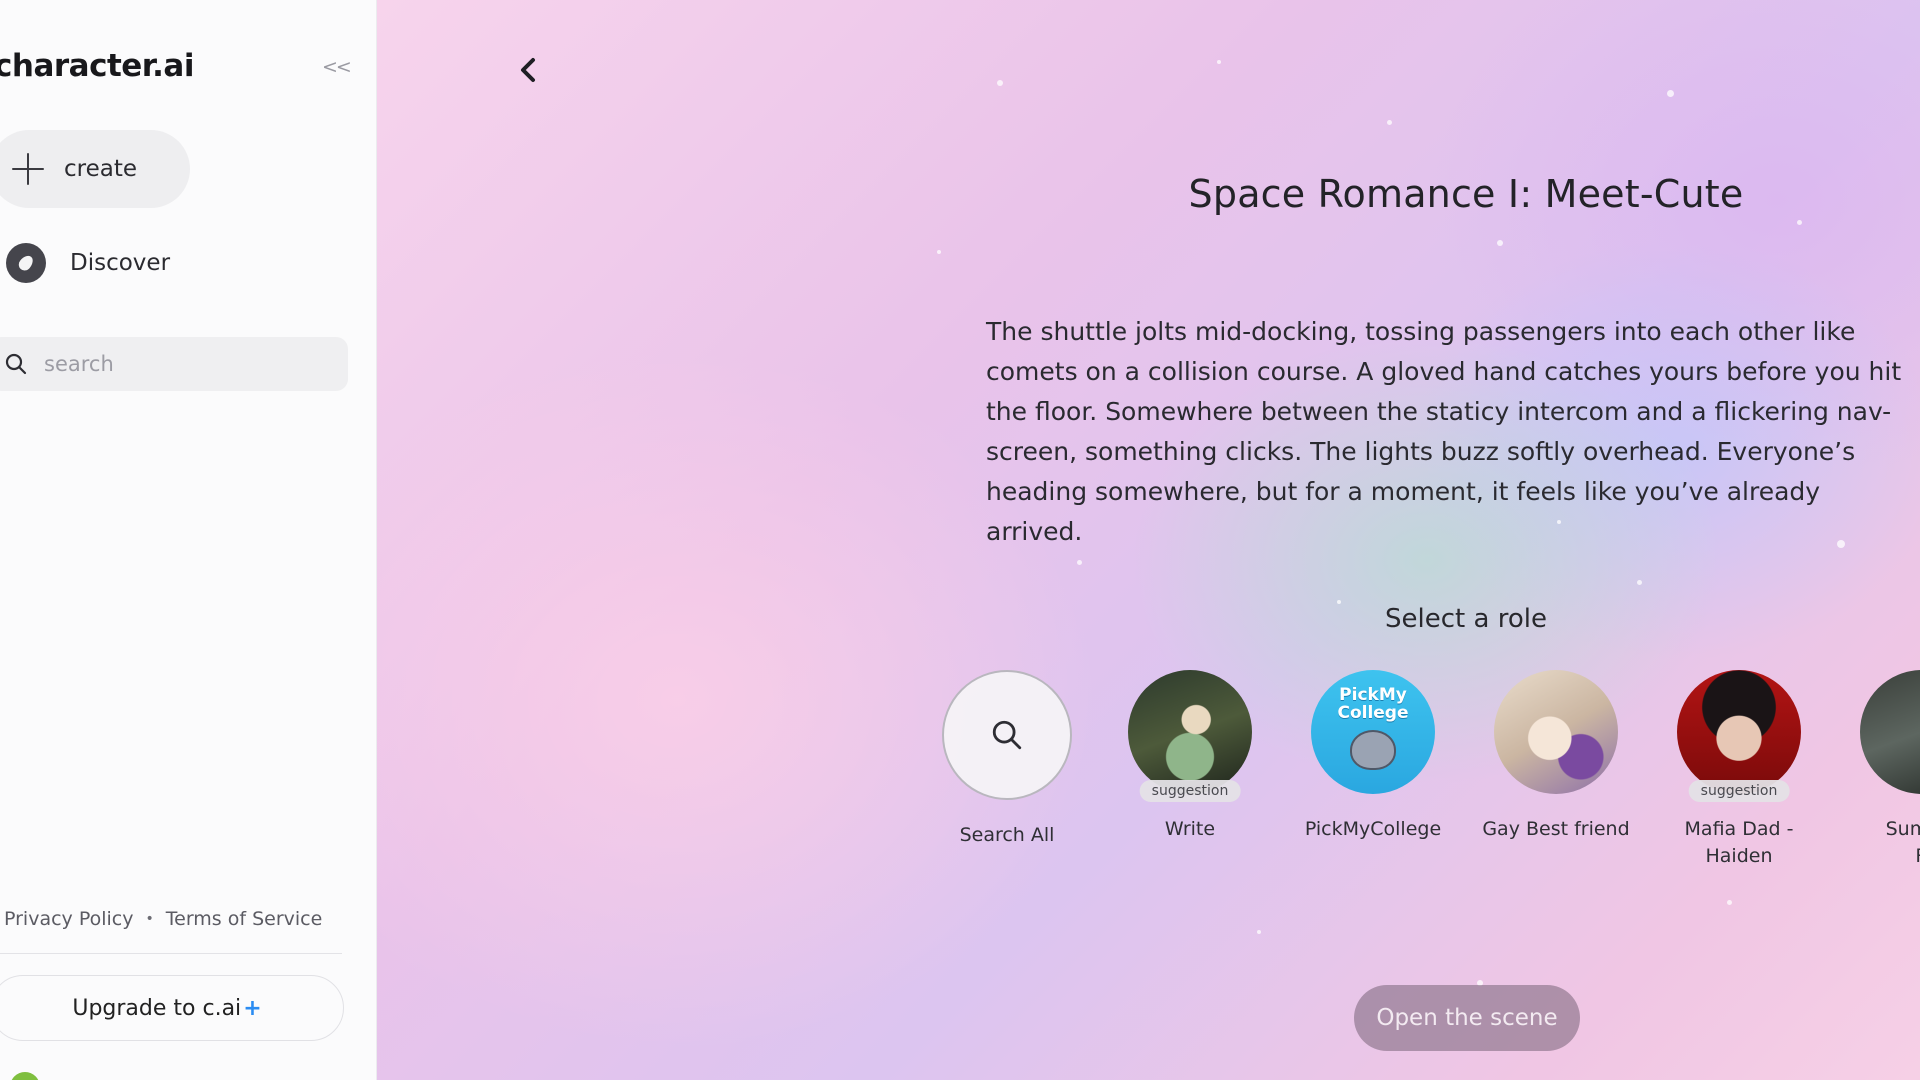 The height and width of the screenshot is (1080, 1920). Describe the element at coordinates (244, 919) in the screenshot. I see `terms-of-service-link: Terms of Service` at that location.